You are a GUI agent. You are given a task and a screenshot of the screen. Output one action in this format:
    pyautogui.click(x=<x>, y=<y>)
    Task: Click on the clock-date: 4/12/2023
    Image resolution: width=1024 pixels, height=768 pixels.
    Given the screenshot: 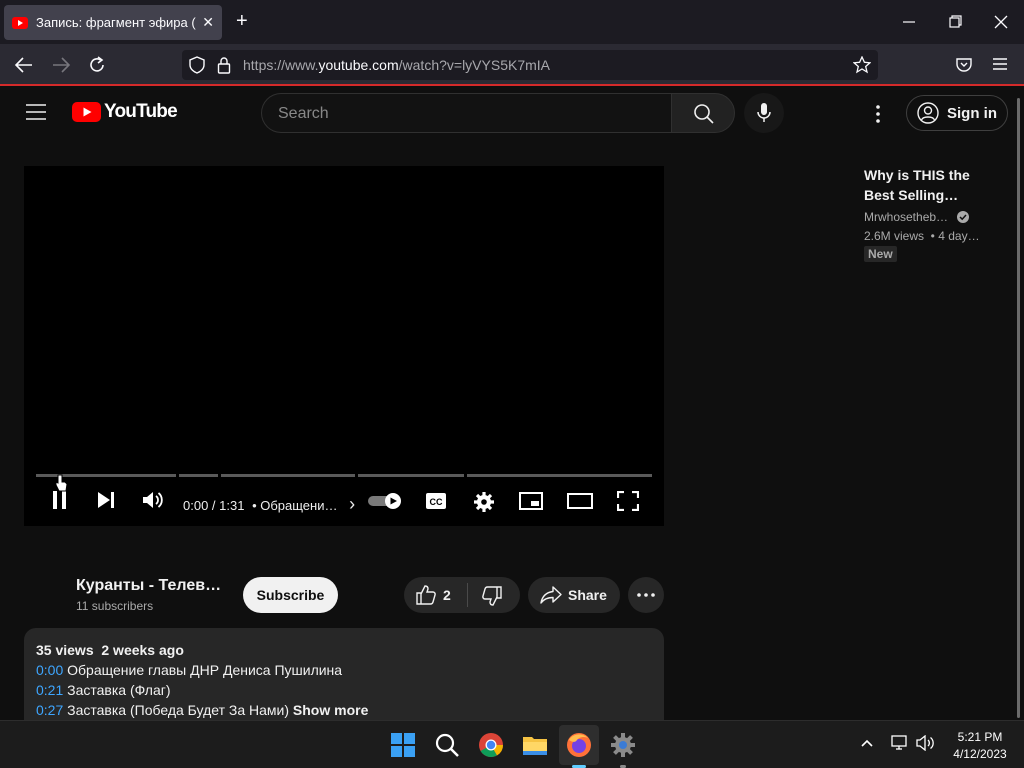 What is the action you would take?
    pyautogui.click(x=980, y=754)
    